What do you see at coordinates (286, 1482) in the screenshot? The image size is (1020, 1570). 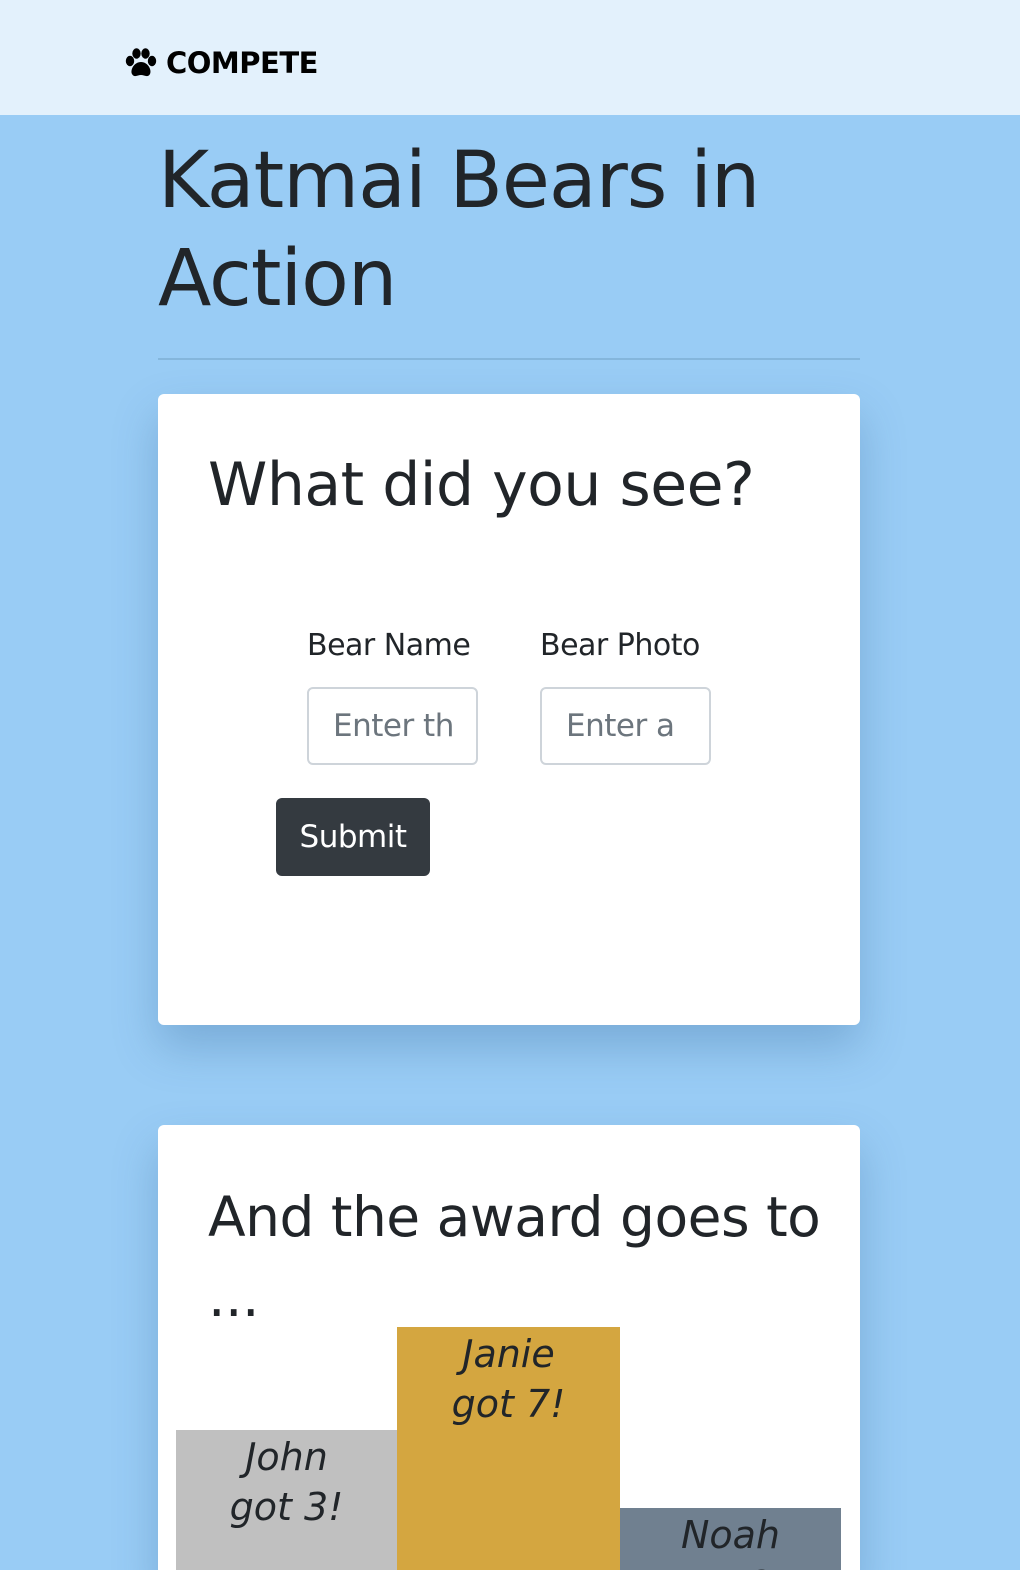 I see `podium-label-john: John got 3!` at bounding box center [286, 1482].